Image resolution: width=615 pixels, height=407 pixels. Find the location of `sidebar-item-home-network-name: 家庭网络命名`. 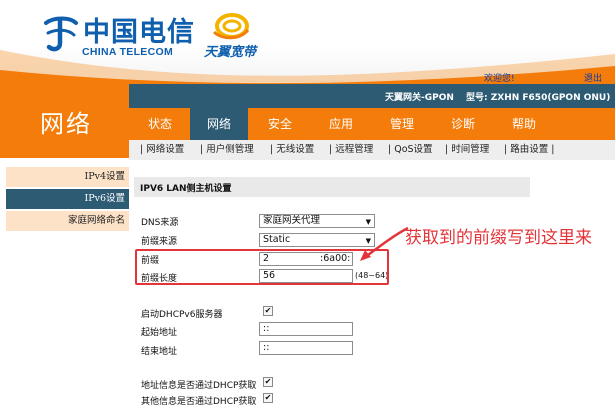

sidebar-item-home-network-name: 家庭网络命名 is located at coordinates (67, 221).